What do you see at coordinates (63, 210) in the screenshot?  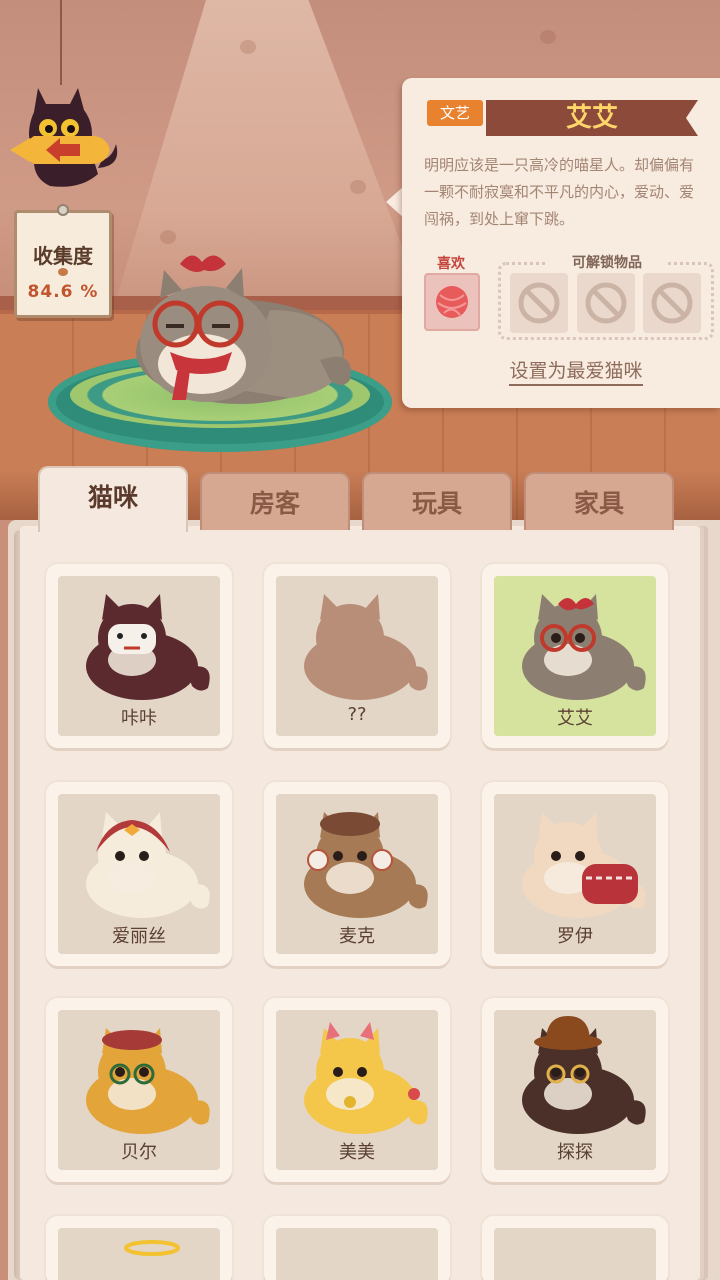 I see `pin-icon` at bounding box center [63, 210].